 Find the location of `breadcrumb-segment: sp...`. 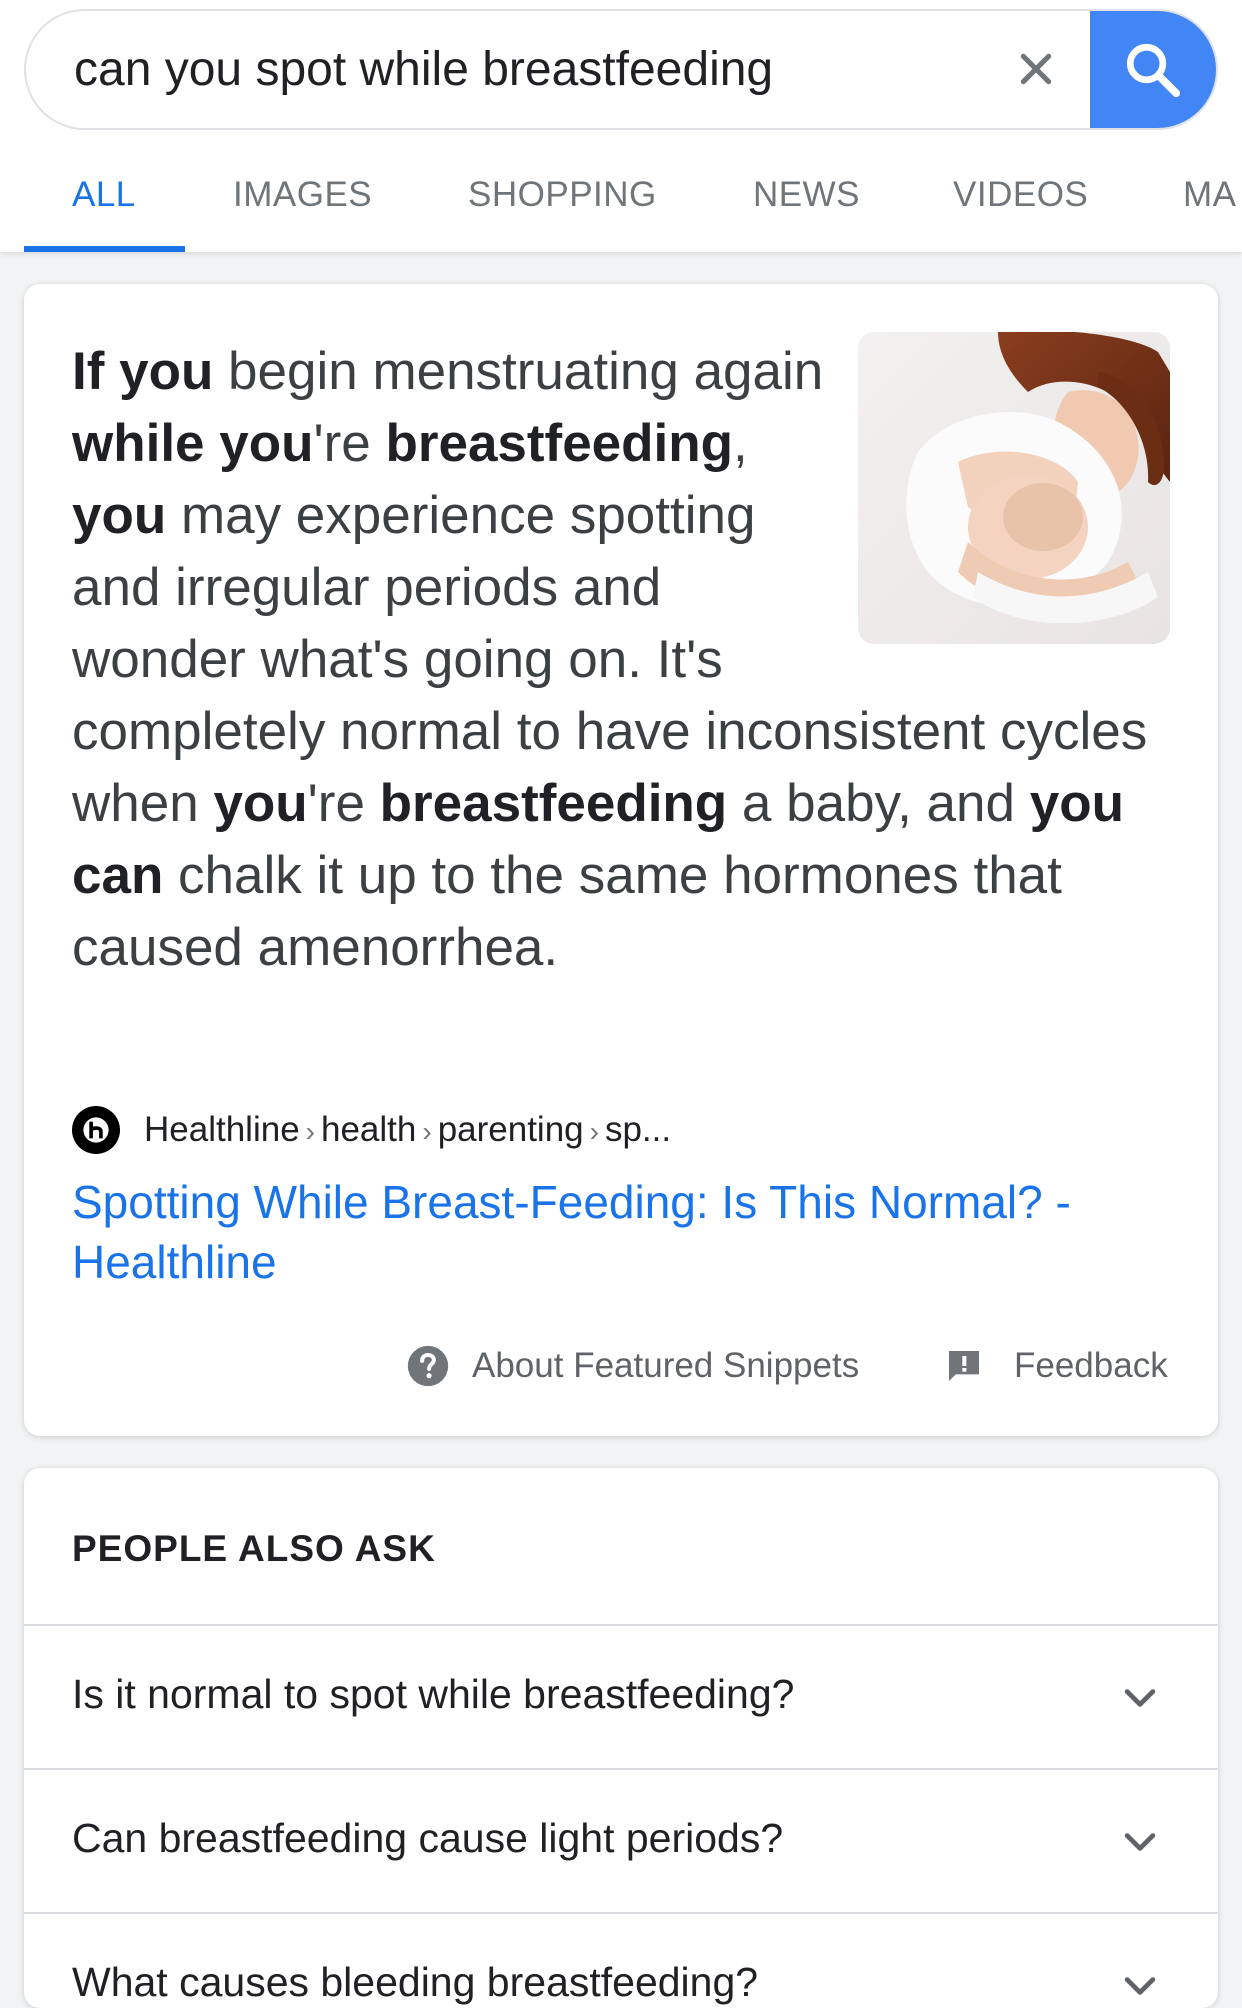

breadcrumb-segment: sp... is located at coordinates (638, 1129).